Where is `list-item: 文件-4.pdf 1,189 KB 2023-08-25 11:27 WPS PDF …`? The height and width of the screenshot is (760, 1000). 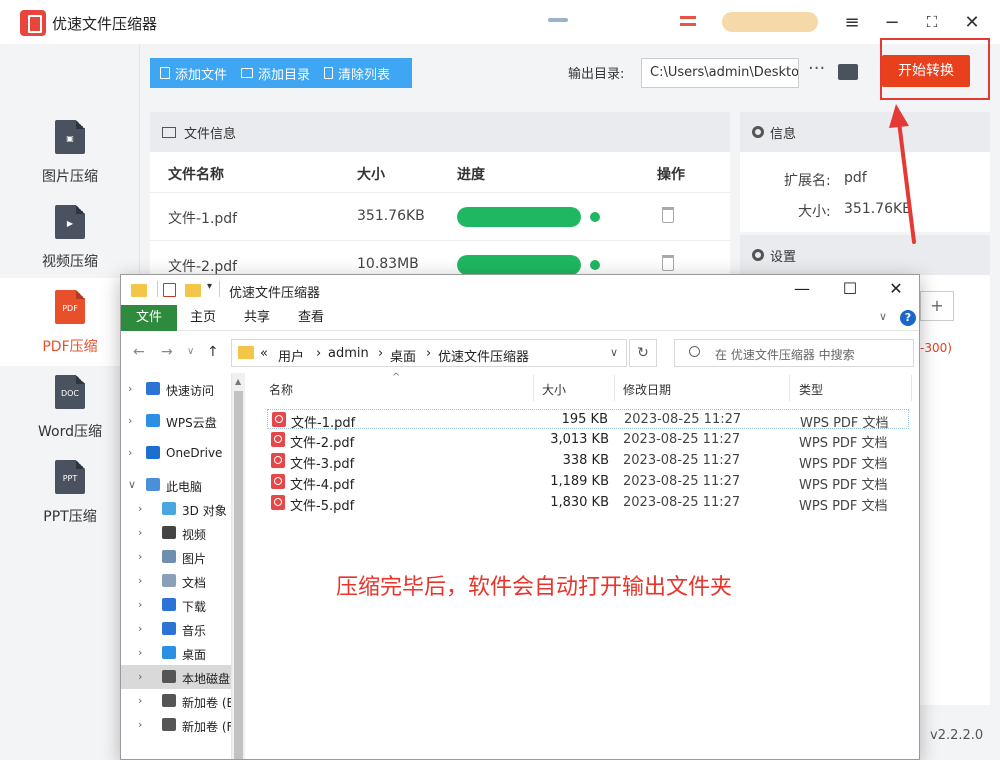
list-item: 文件-4.pdf 1,189 KB 2023-08-25 11:27 WPS PDF … is located at coordinates (588, 482).